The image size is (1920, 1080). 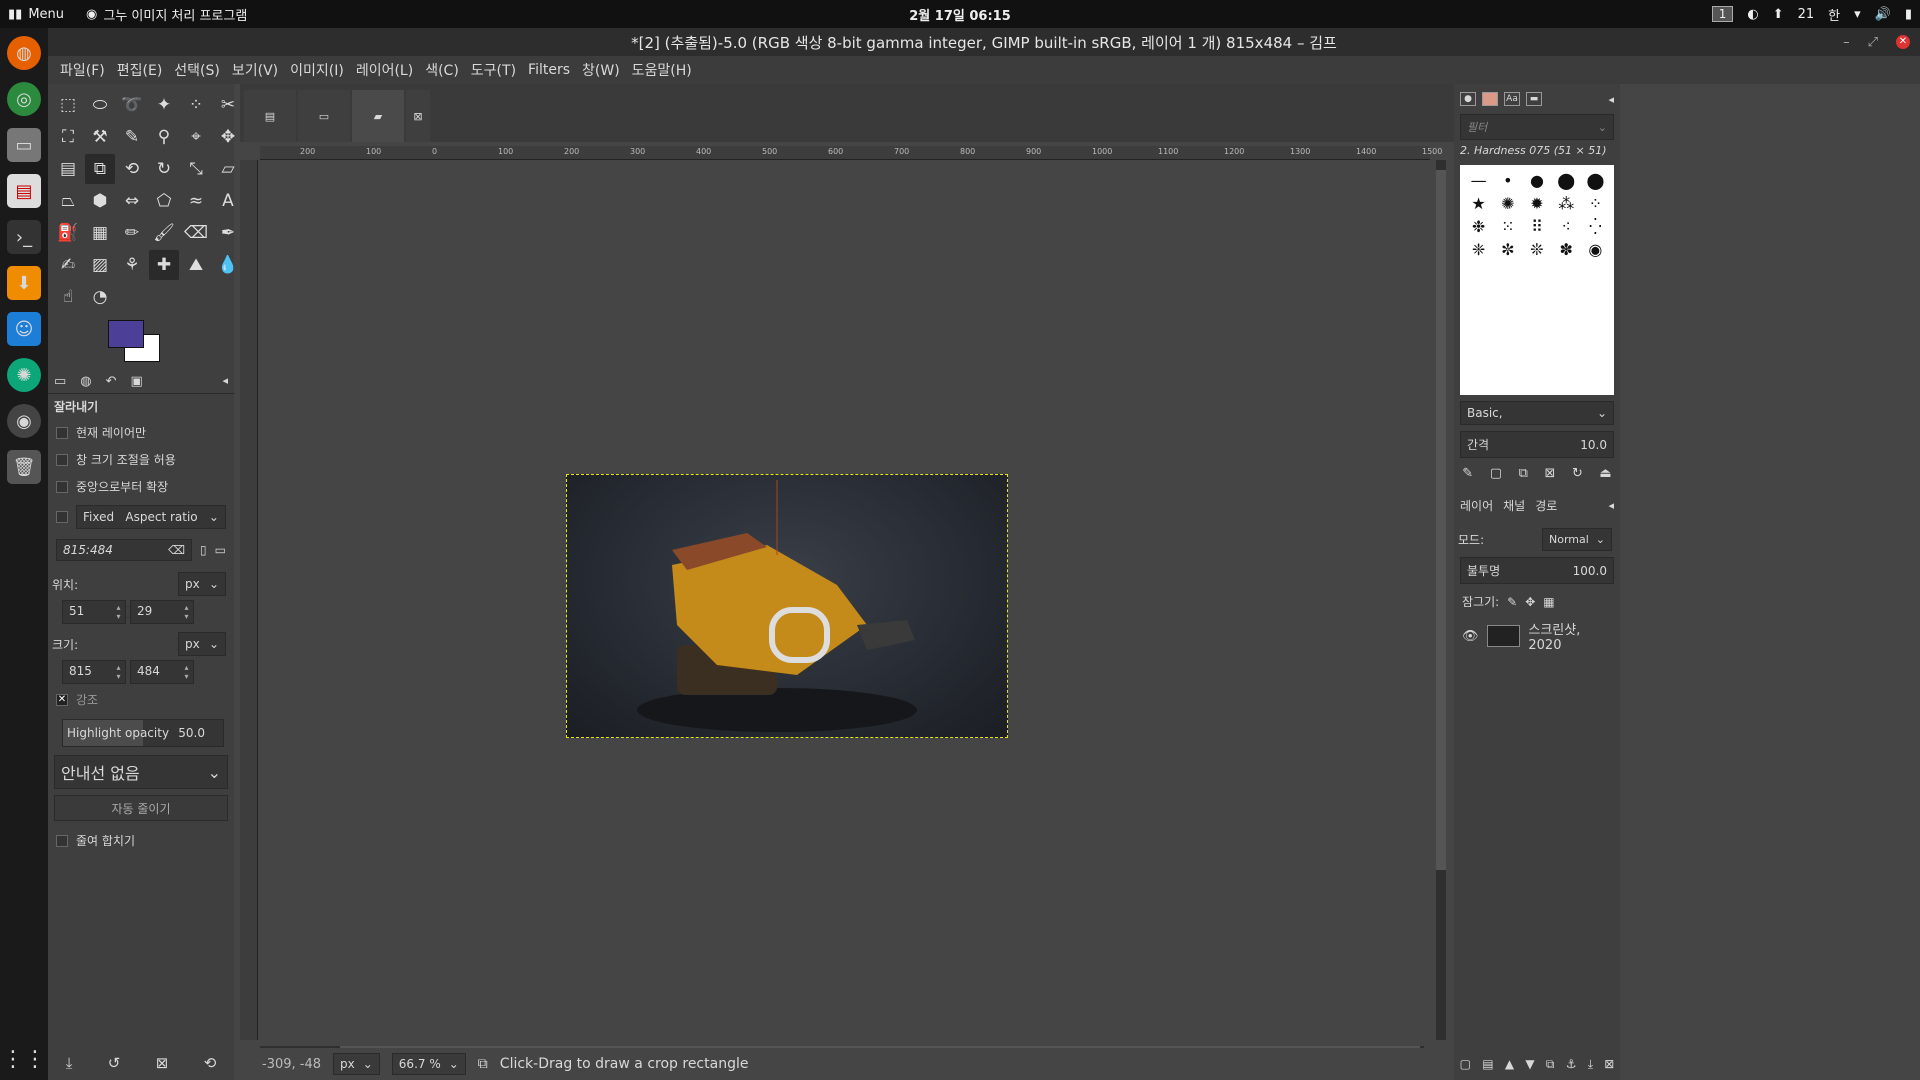 I want to click on rect-select-icon: ⬚, so click(x=68, y=105).